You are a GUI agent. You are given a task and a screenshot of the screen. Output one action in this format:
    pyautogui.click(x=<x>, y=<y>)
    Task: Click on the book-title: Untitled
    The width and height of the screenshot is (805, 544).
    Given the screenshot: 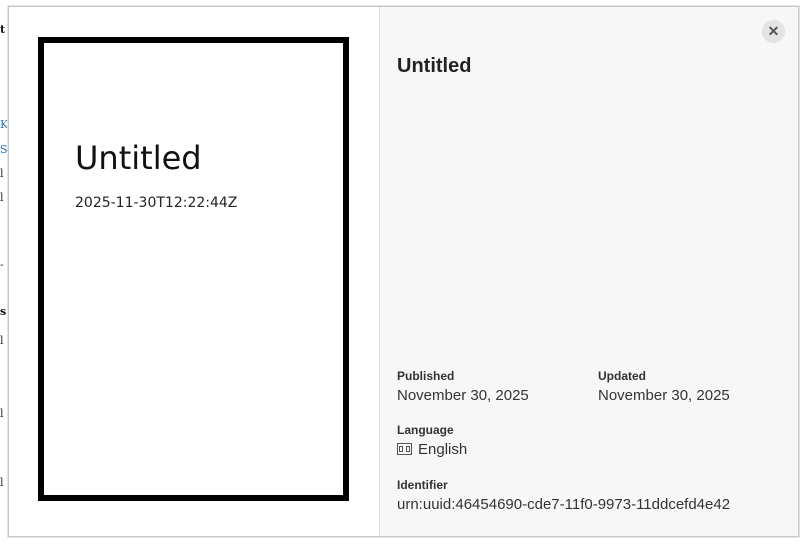 What is the action you would take?
    pyautogui.click(x=434, y=66)
    